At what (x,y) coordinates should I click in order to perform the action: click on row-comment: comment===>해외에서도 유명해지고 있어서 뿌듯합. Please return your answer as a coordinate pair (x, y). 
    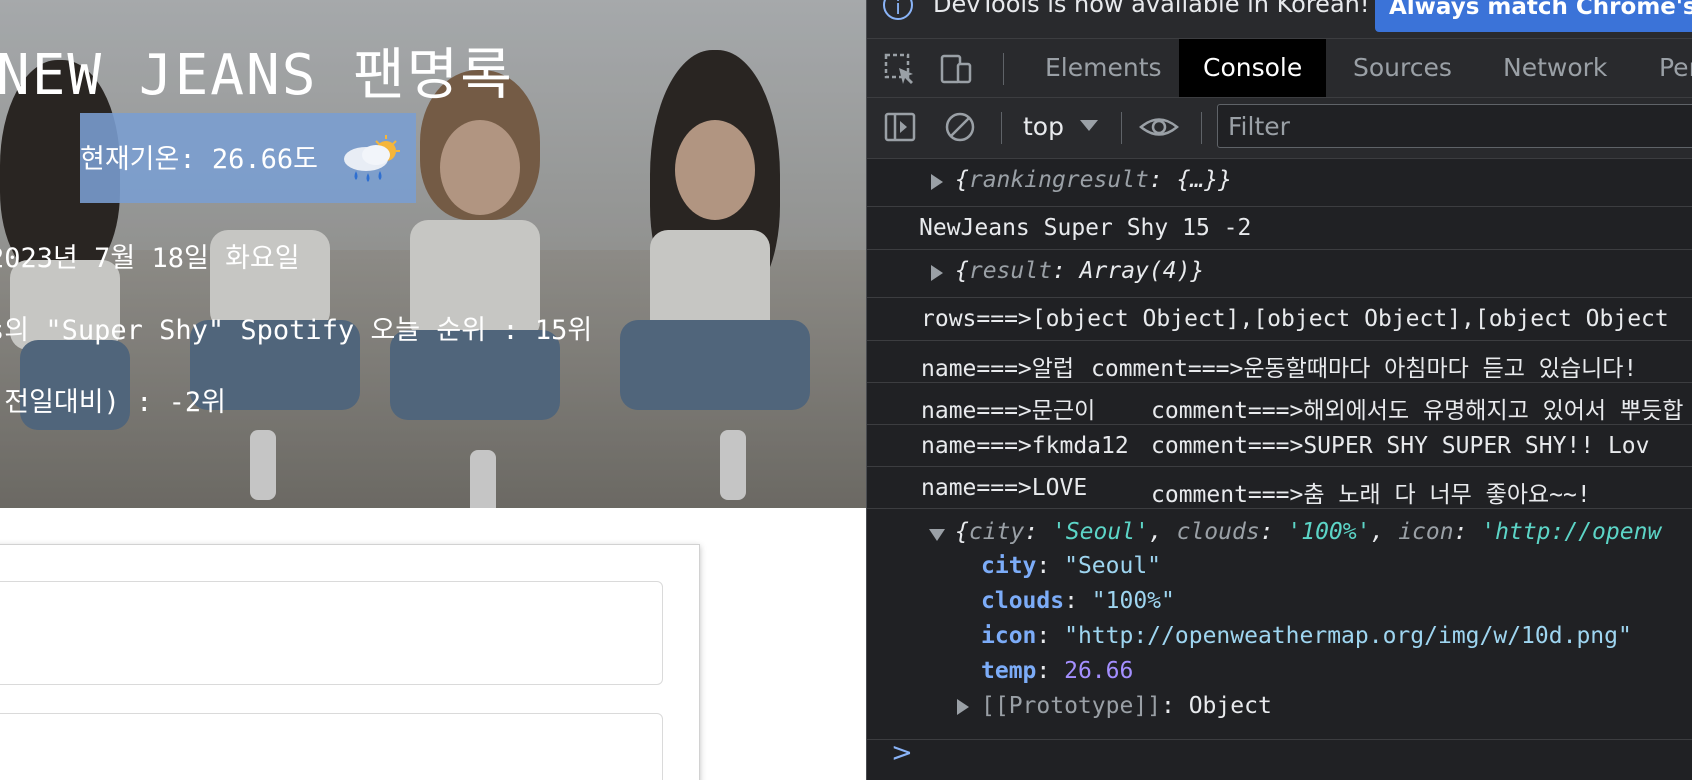
    Looking at the image, I should click on (1417, 411).